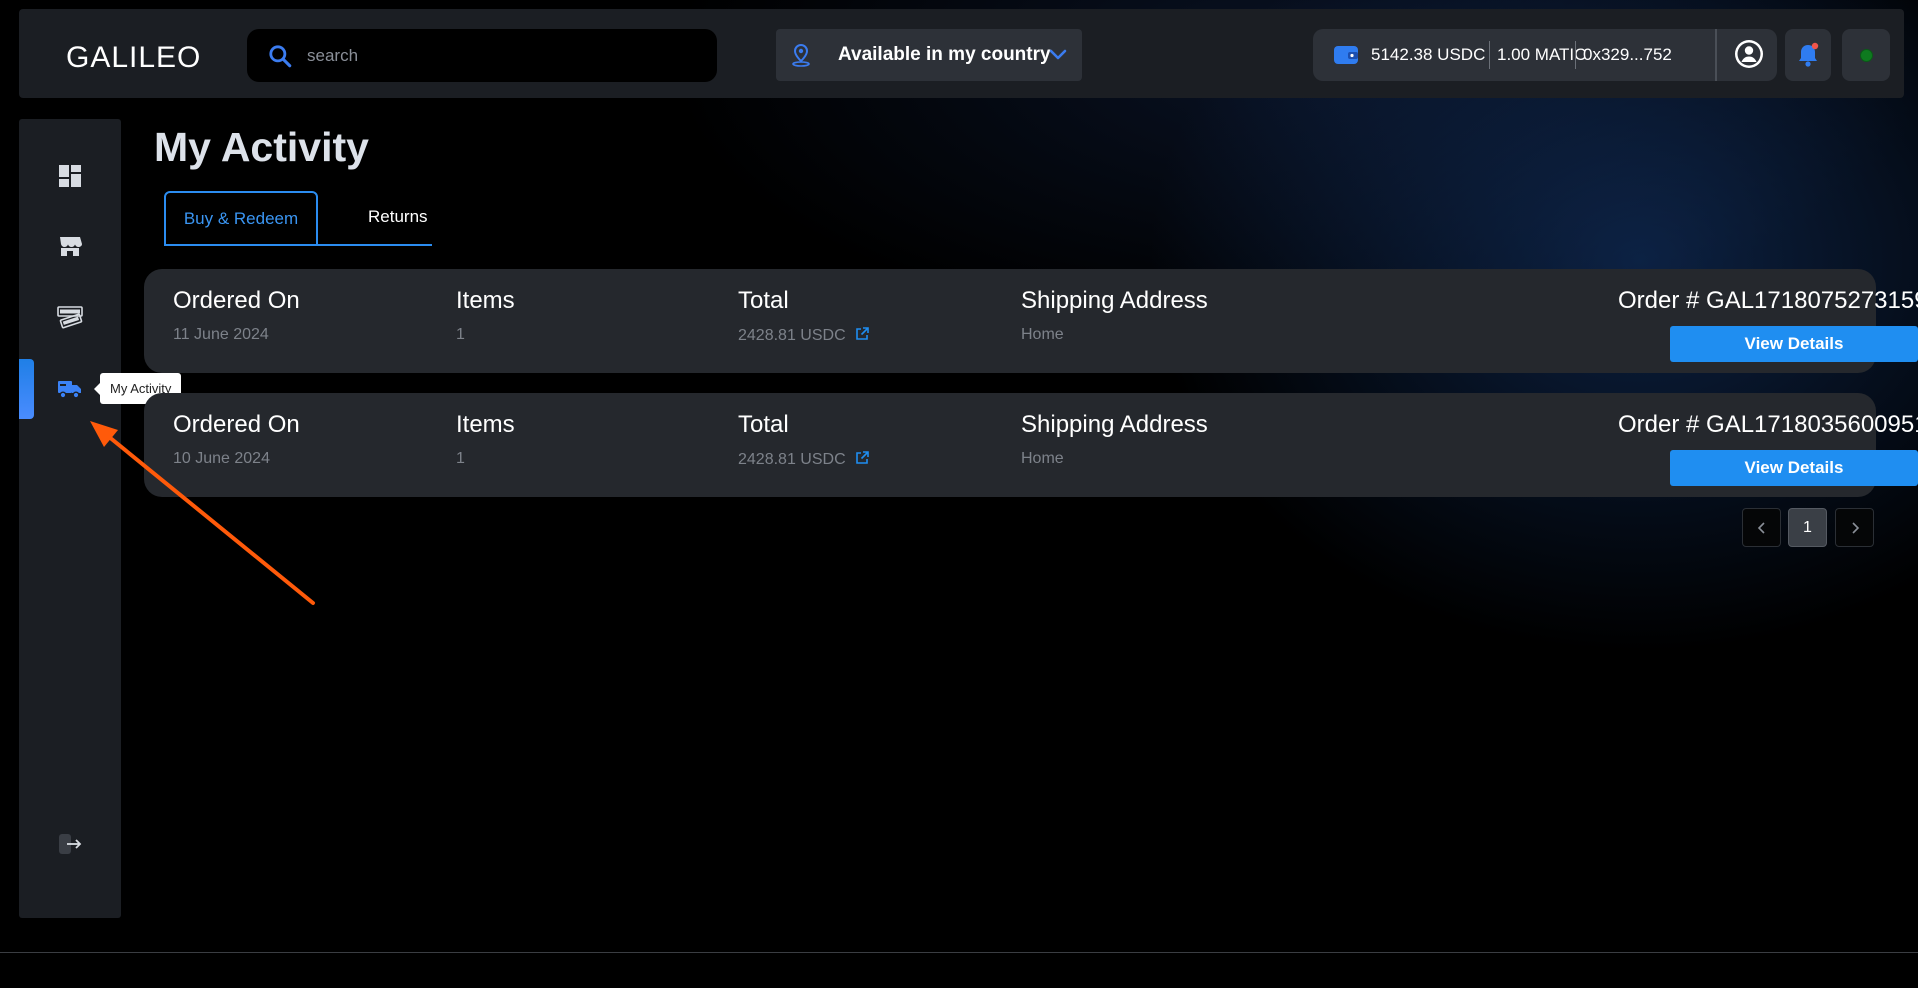  I want to click on tab-buy-redeem: Buy & Redeem, so click(241, 218).